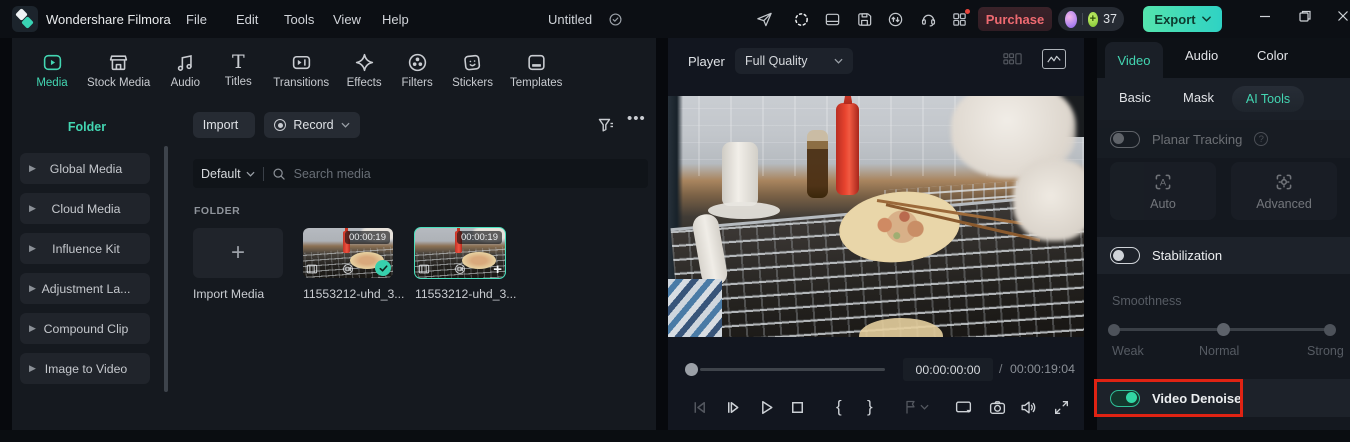 Image resolution: width=1350 pixels, height=442 pixels. What do you see at coordinates (25, 19) in the screenshot?
I see `filmora-logo-icon` at bounding box center [25, 19].